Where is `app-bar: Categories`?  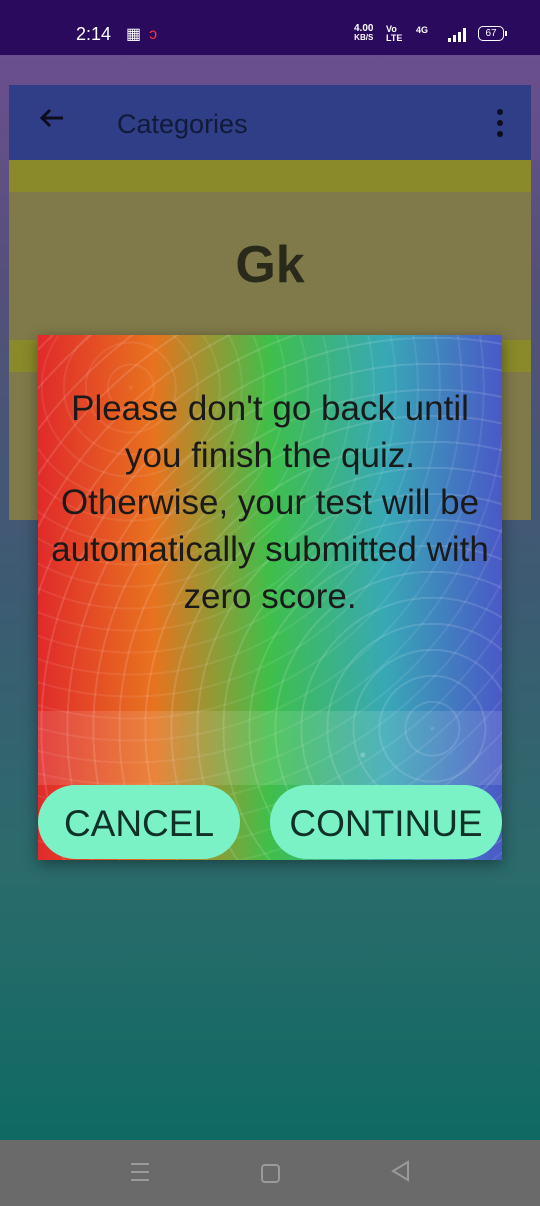 app-bar: Categories is located at coordinates (270, 122).